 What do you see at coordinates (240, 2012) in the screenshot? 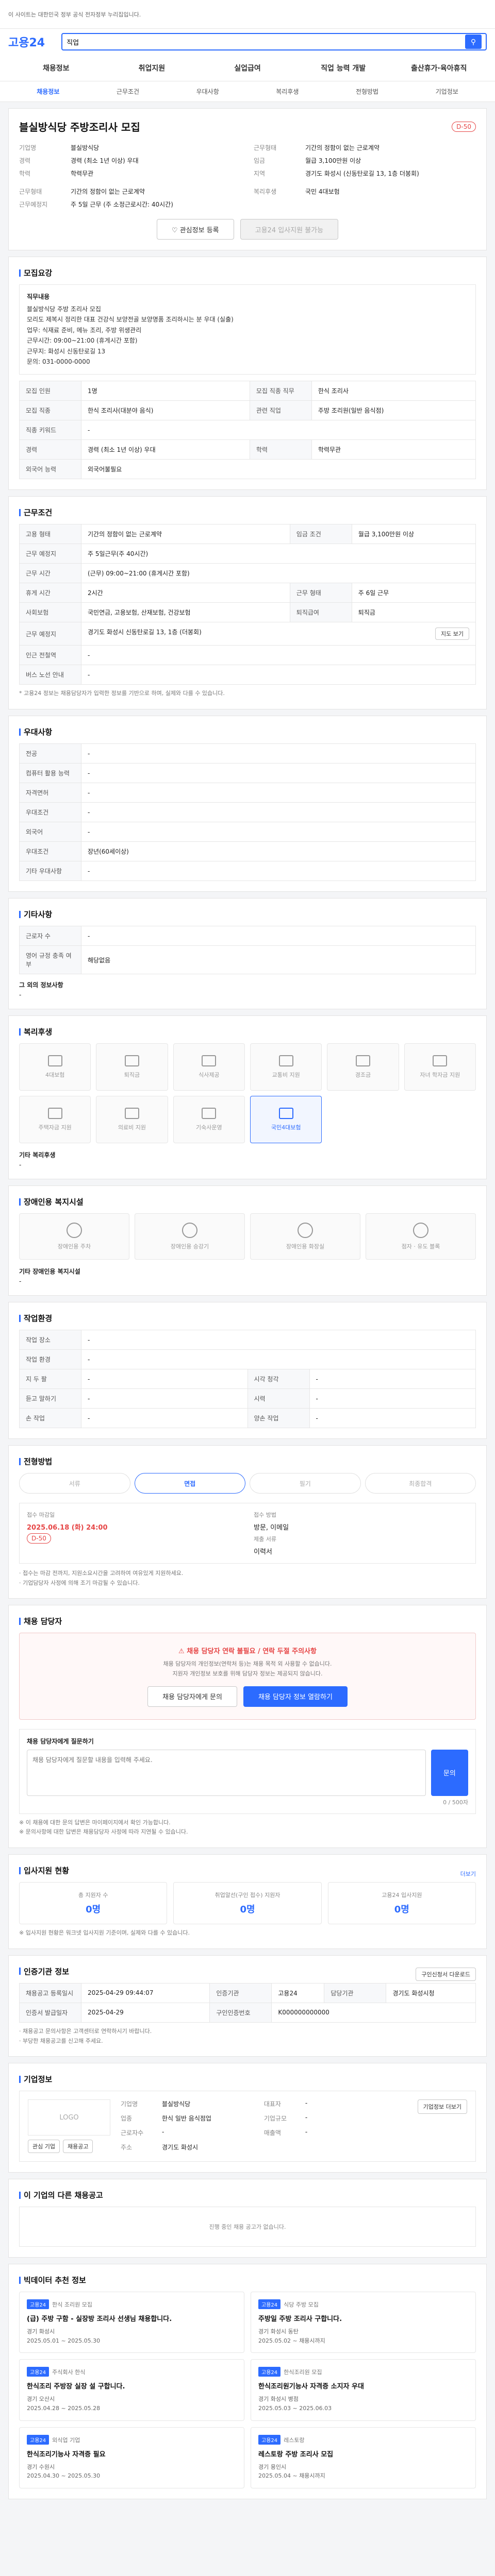
I see `table-header-cell: 구인인증번호` at bounding box center [240, 2012].